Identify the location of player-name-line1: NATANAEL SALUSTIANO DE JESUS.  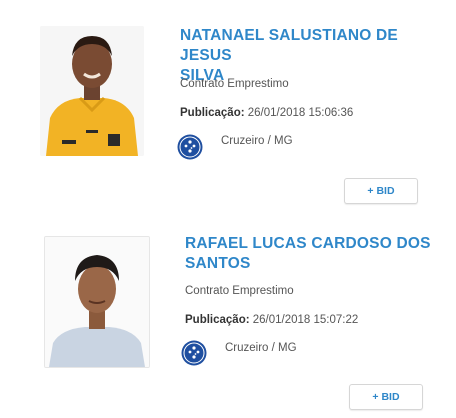
(289, 45).